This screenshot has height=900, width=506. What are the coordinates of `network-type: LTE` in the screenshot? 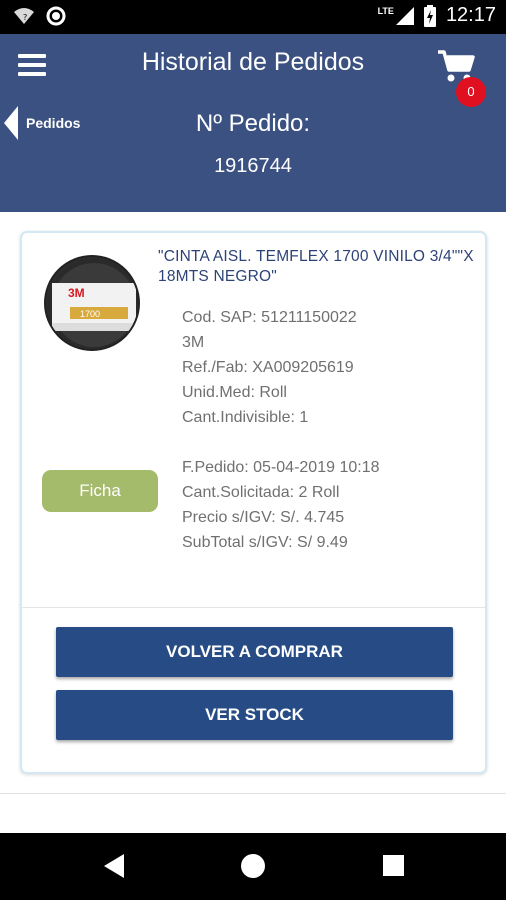 It's located at (385, 10).